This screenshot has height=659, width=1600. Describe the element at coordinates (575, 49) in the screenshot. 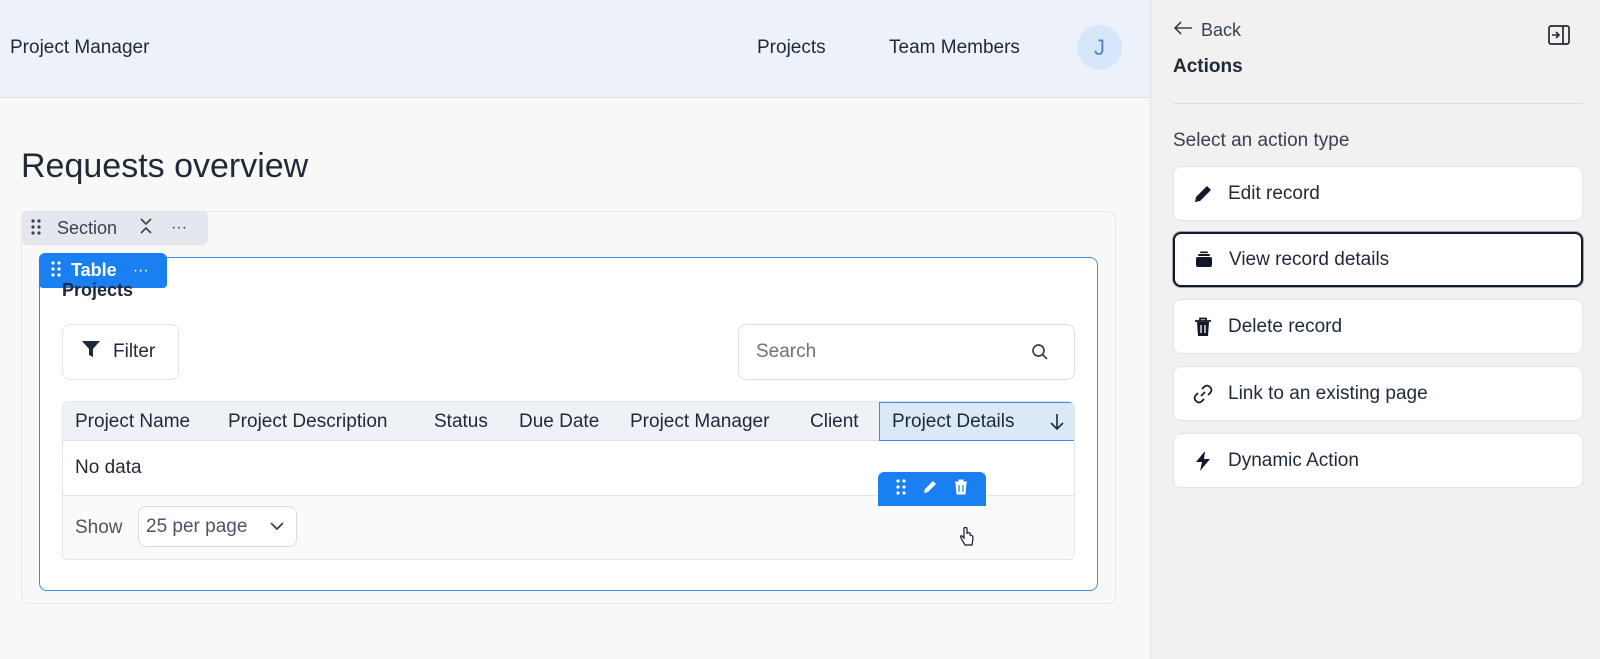

I see `top-navbar: Project Manager Projects Team Members J` at that location.